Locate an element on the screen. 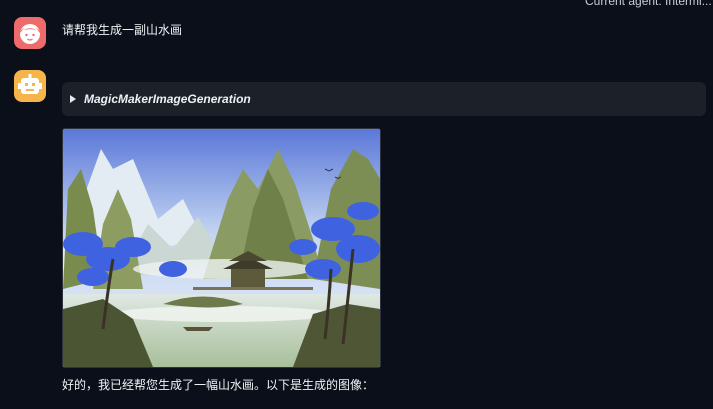 The height and width of the screenshot is (409, 713). user-message-text: 请帮我生成一副山水画 is located at coordinates (122, 30).